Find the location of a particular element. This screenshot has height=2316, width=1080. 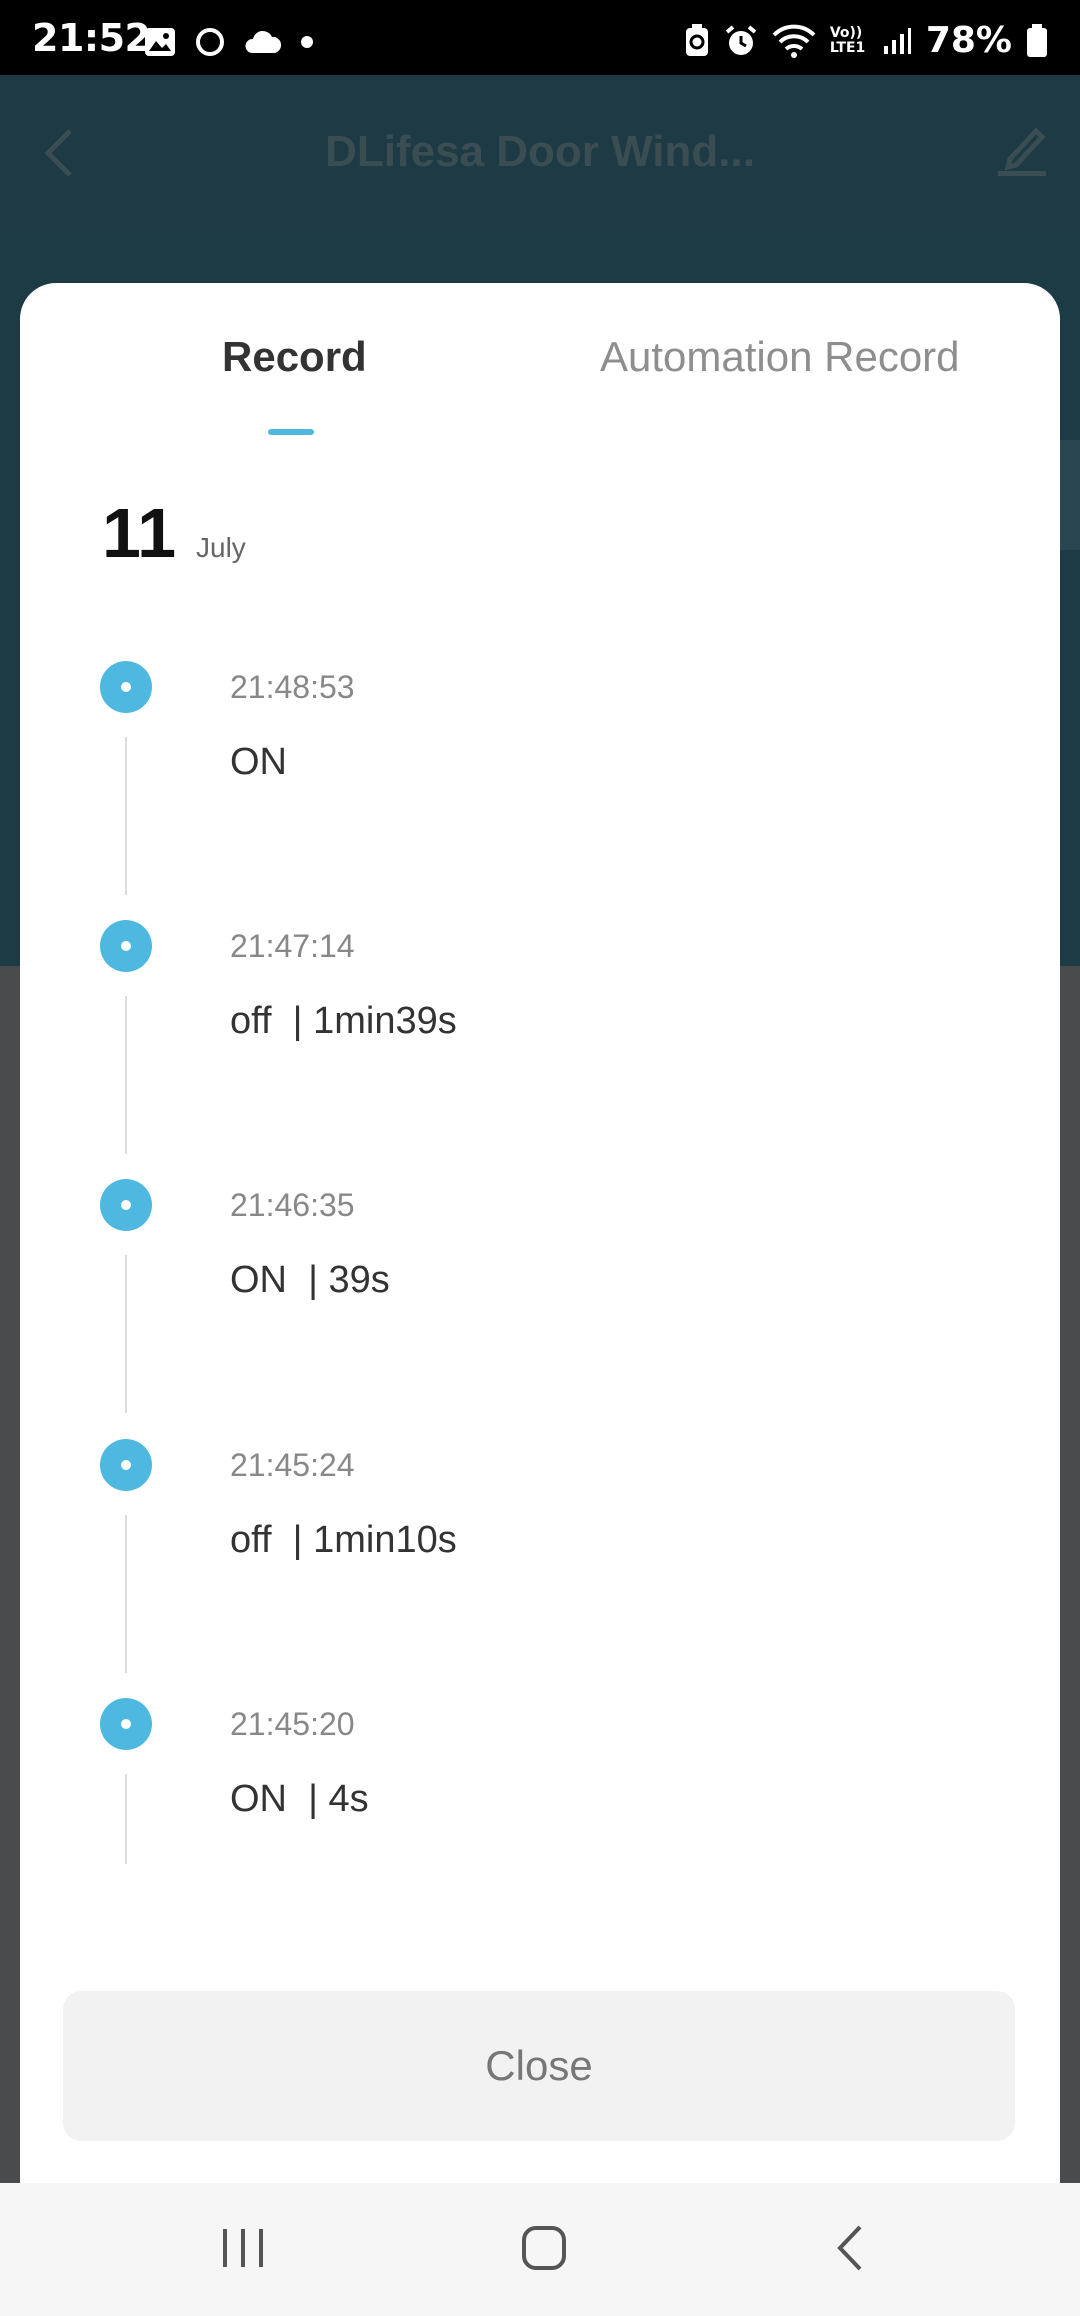

signal-icon is located at coordinates (897, 40).